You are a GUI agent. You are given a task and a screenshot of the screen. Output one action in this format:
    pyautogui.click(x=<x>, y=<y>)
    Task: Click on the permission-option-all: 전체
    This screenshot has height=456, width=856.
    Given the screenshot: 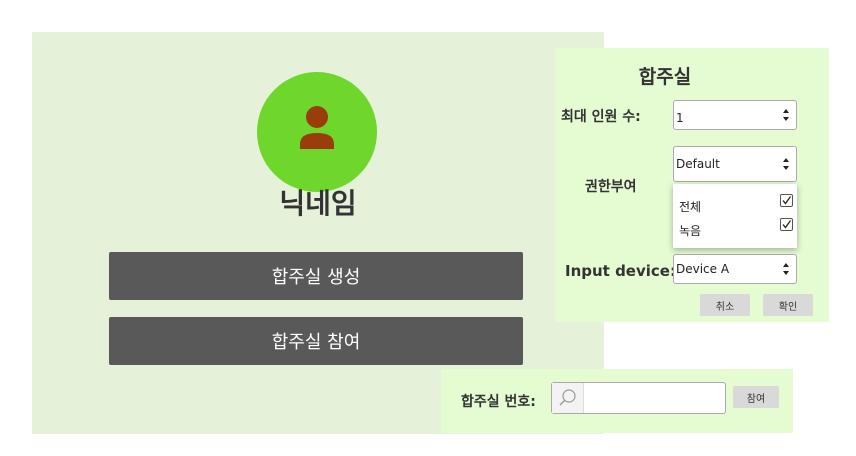 What is the action you would take?
    pyautogui.click(x=690, y=206)
    